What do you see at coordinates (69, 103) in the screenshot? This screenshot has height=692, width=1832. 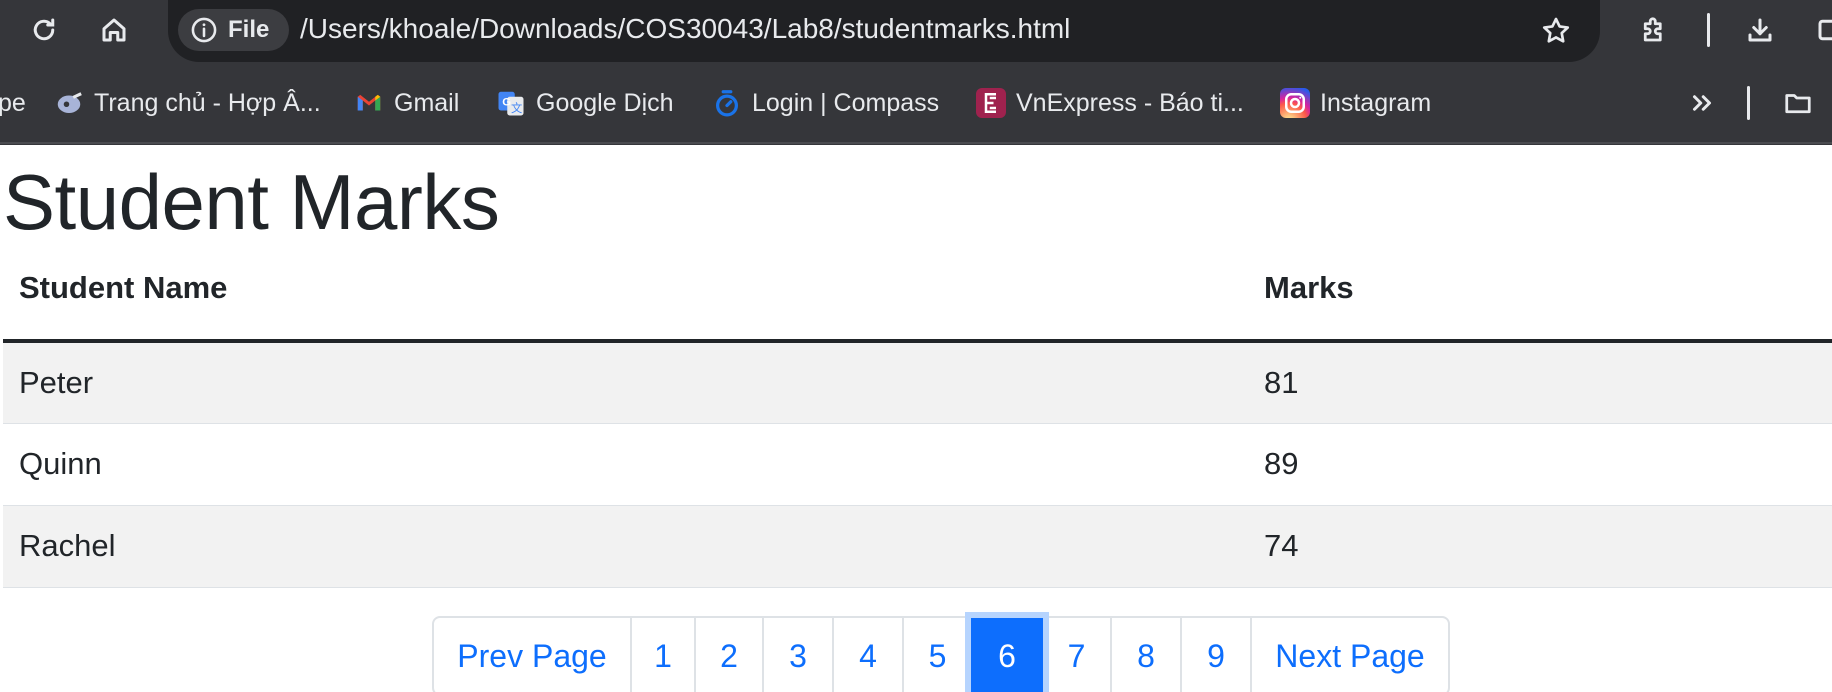 I see `guitar-icon` at bounding box center [69, 103].